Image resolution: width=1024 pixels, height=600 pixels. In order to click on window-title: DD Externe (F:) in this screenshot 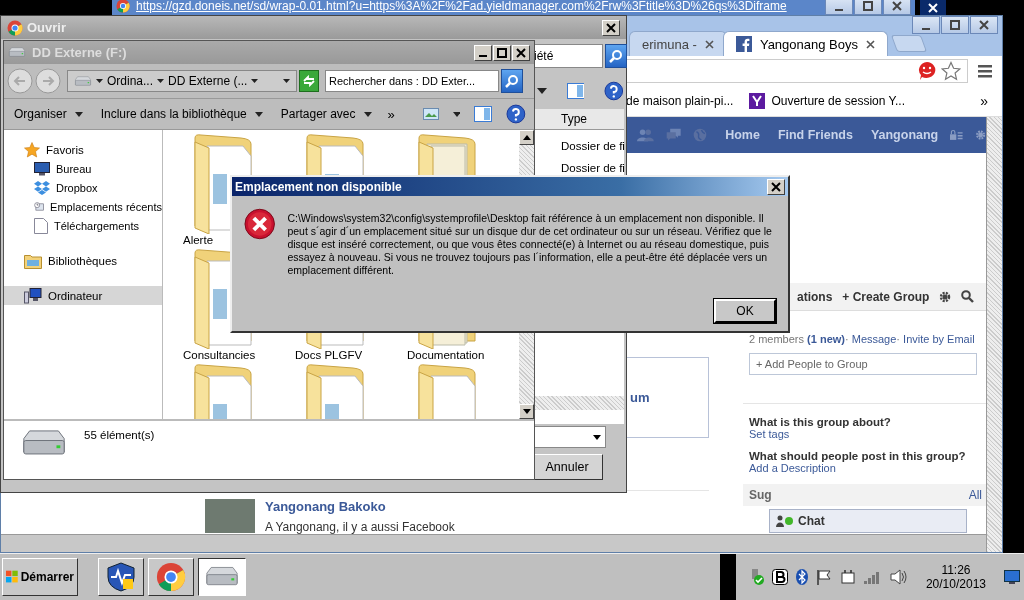, I will do `click(80, 52)`.